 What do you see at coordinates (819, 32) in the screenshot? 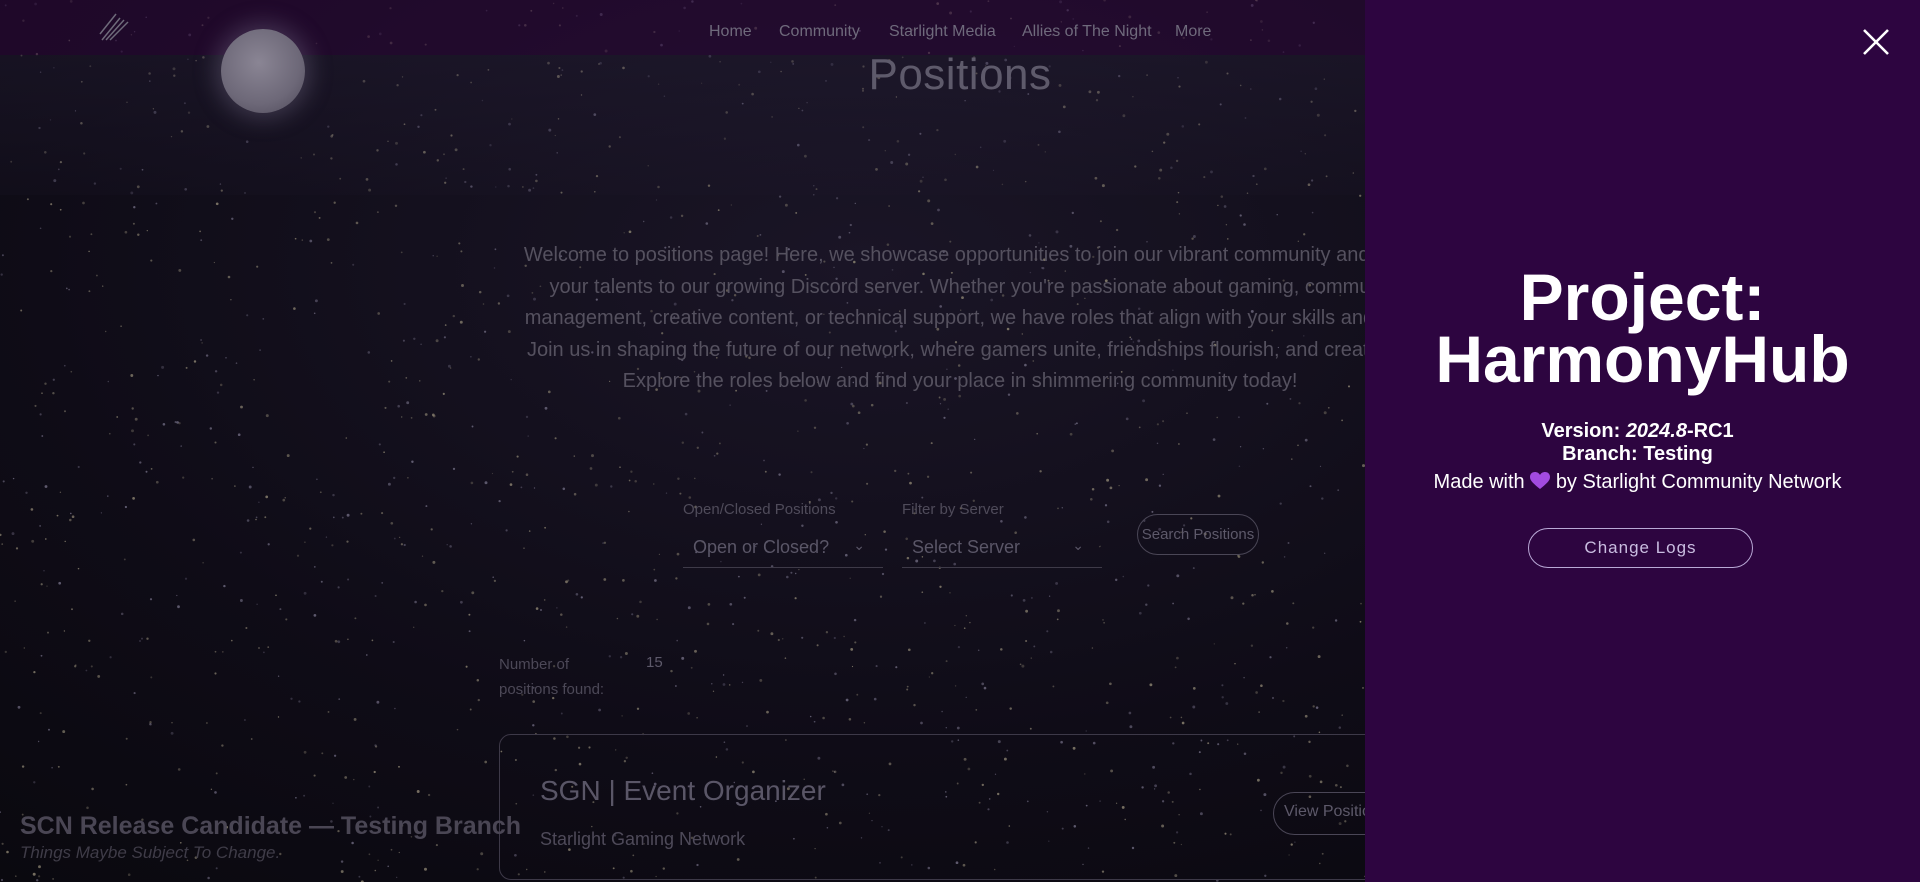
I see `nav-community: Community` at bounding box center [819, 32].